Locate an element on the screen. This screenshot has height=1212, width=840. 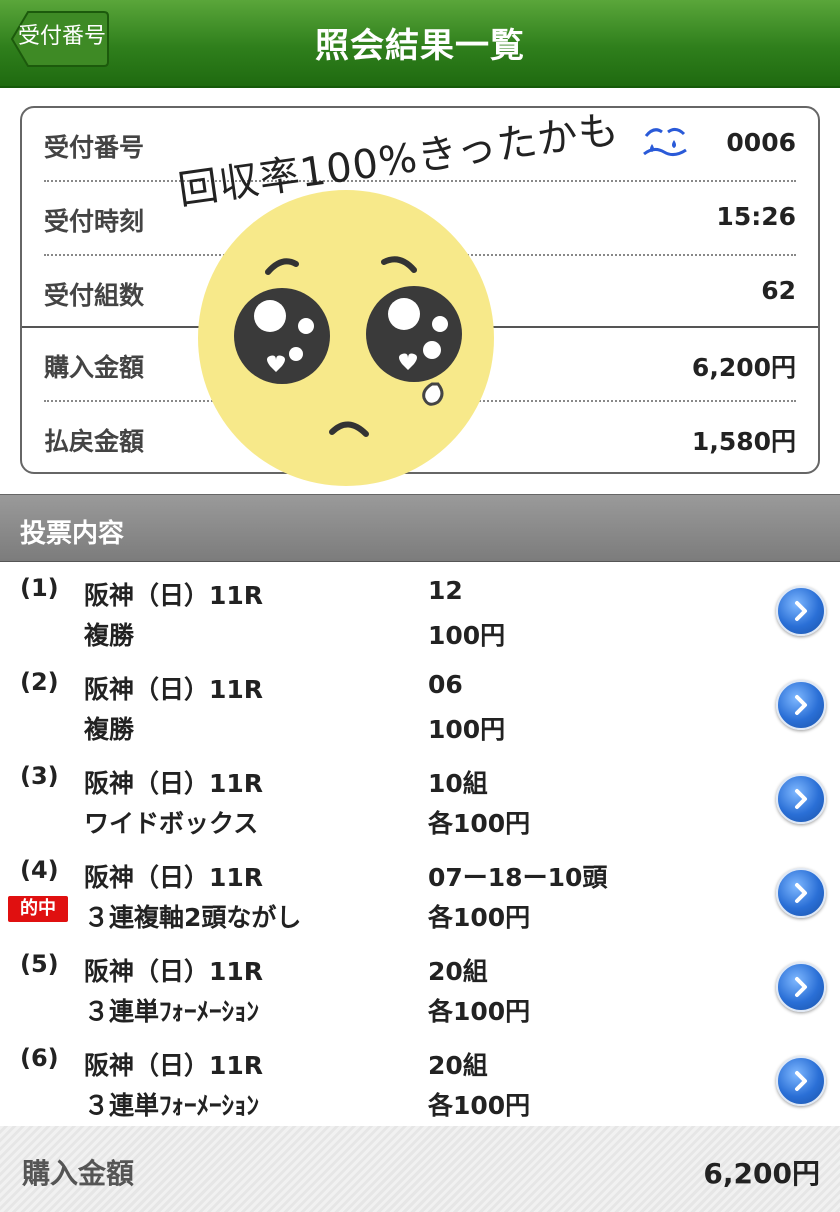
bet-type: ワイドボックス is located at coordinates (171, 823).